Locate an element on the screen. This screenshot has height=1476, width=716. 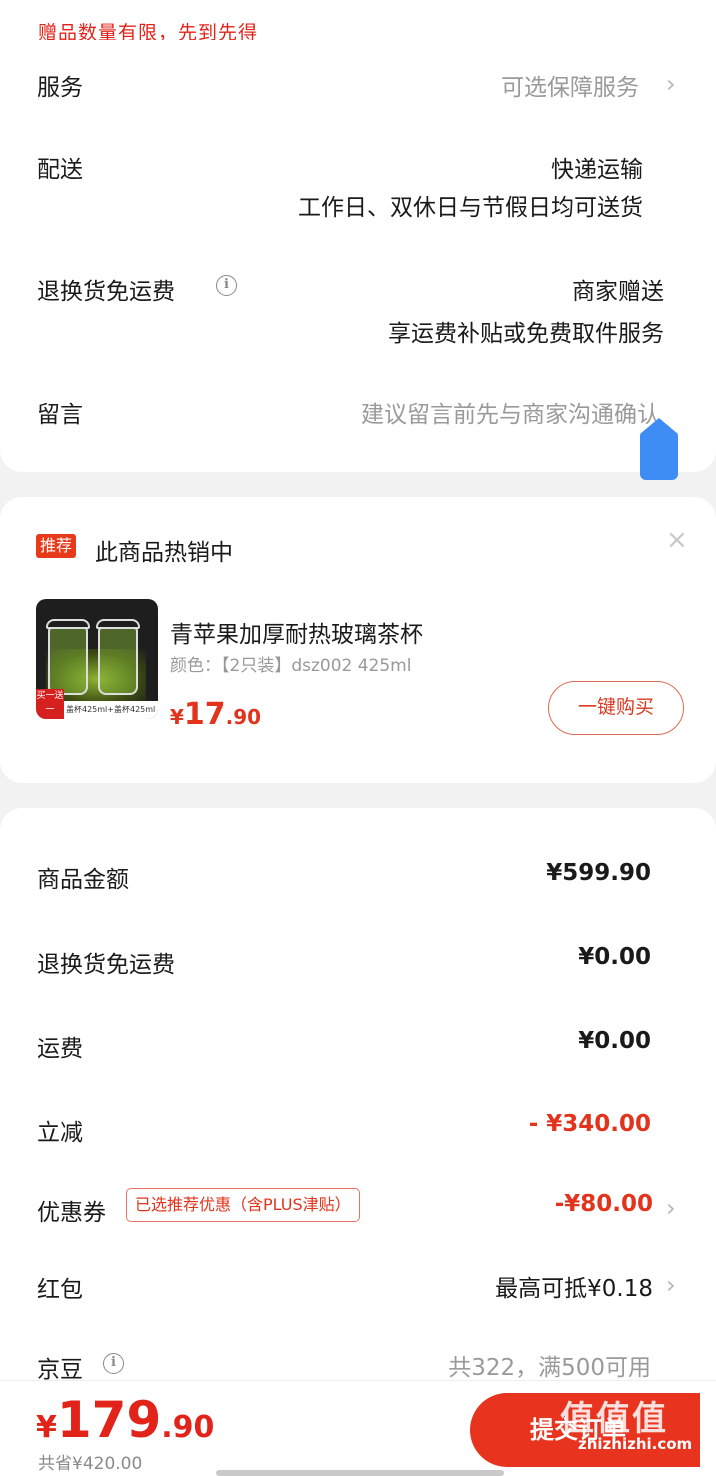
goods-amount-value: ¥599.90 is located at coordinates (598, 873).